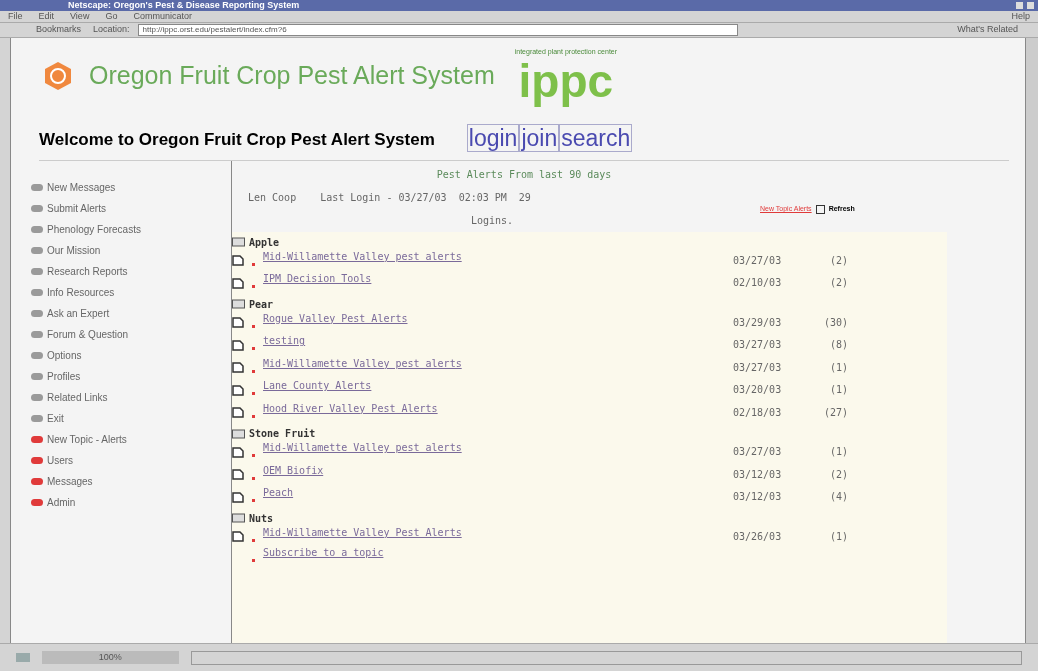 The image size is (1038, 671). What do you see at coordinates (131, 187) in the screenshot?
I see `sidebar-item: New Messages` at bounding box center [131, 187].